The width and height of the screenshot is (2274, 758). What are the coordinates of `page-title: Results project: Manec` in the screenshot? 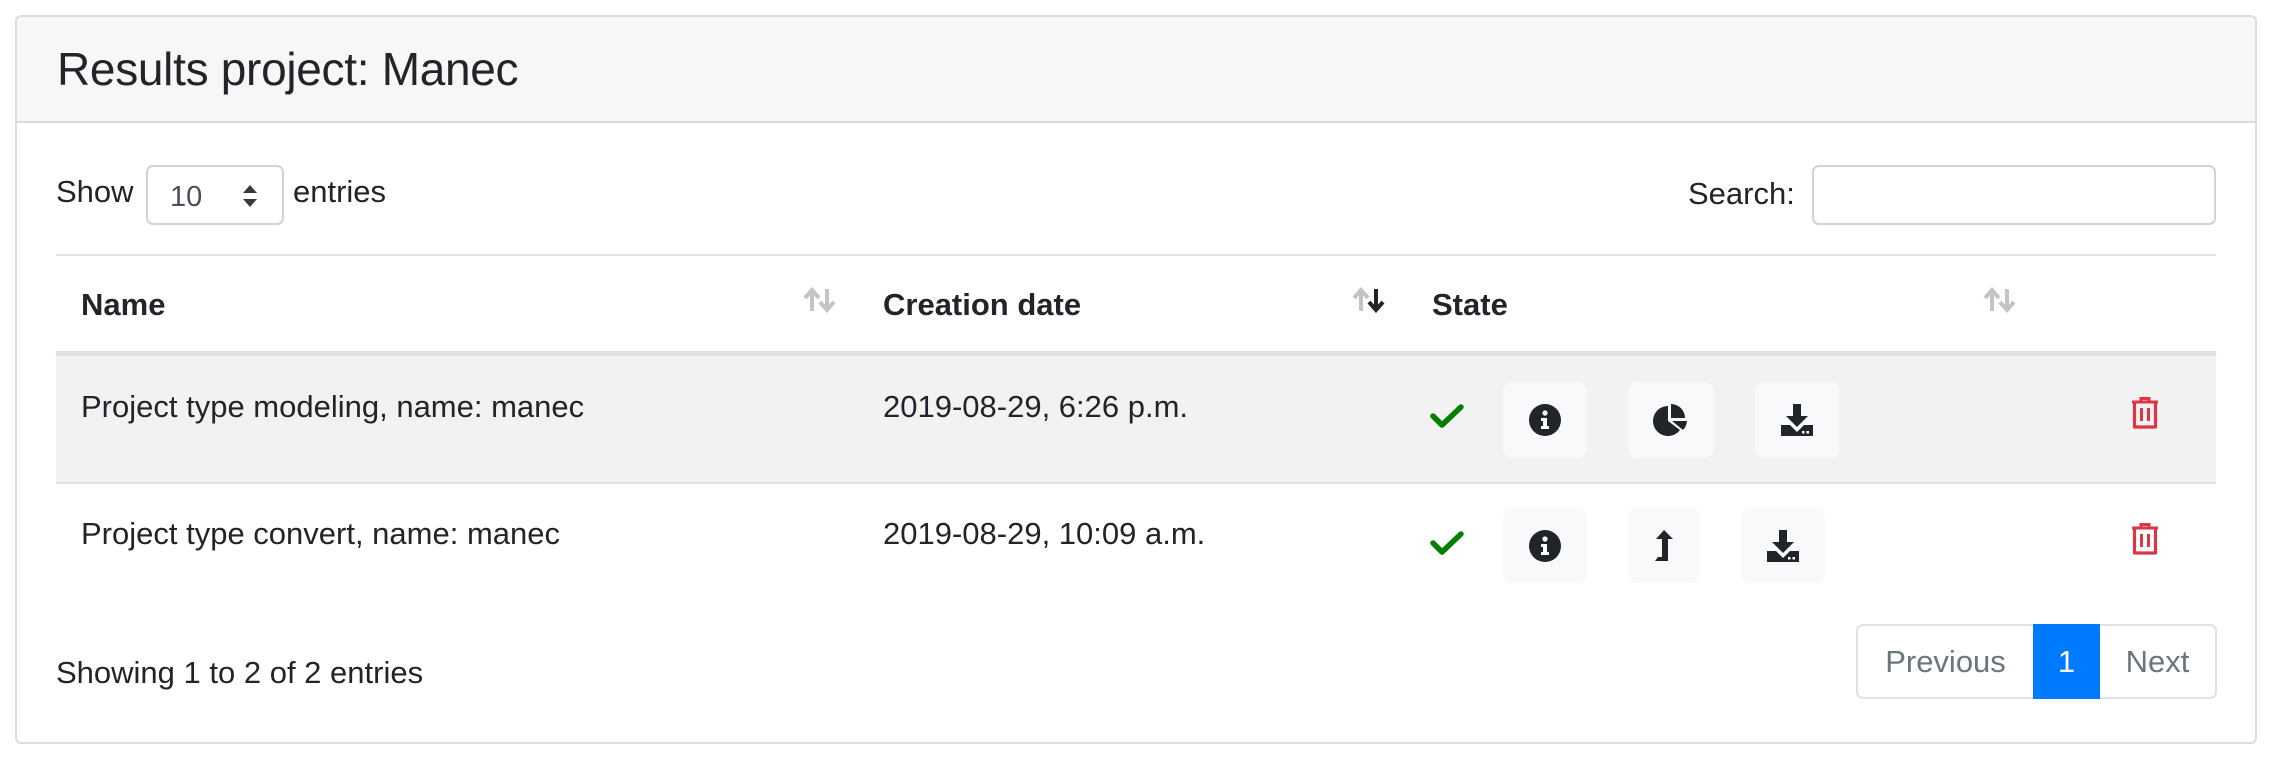 It's located at (288, 69).